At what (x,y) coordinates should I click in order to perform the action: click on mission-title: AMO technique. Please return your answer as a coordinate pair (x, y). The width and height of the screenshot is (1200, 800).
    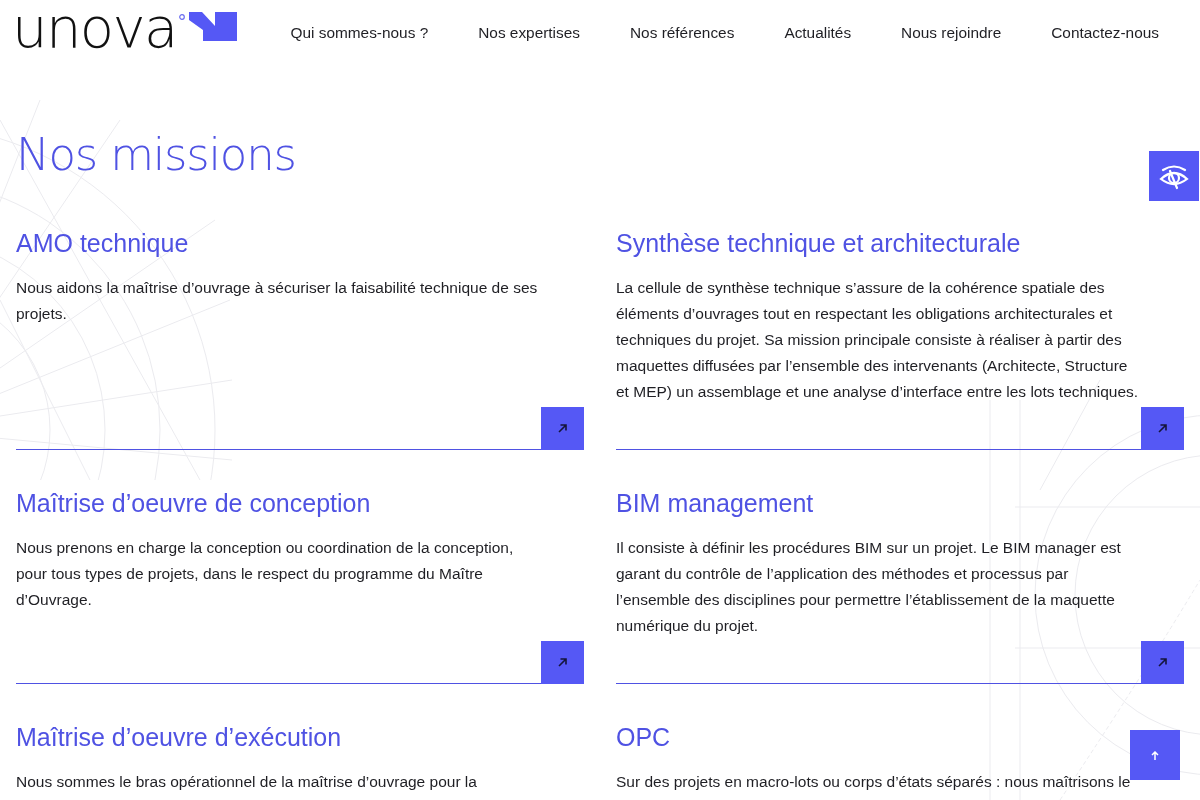
    Looking at the image, I should click on (103, 243).